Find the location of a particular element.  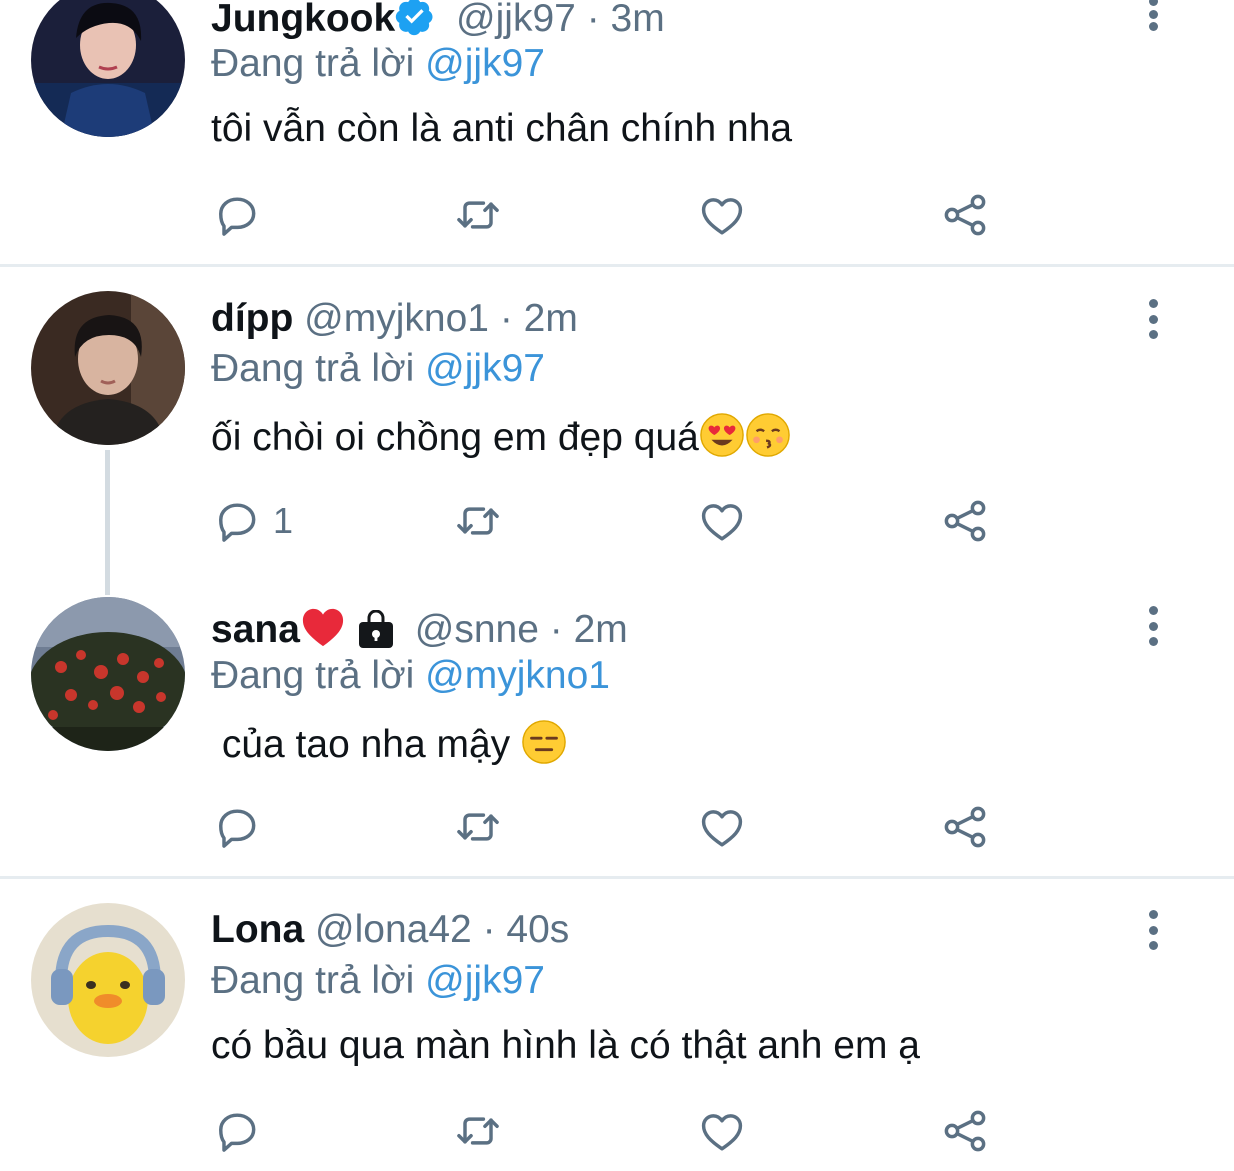

tweet-header: dípp @myjkno1 · 2m is located at coordinates (394, 319).